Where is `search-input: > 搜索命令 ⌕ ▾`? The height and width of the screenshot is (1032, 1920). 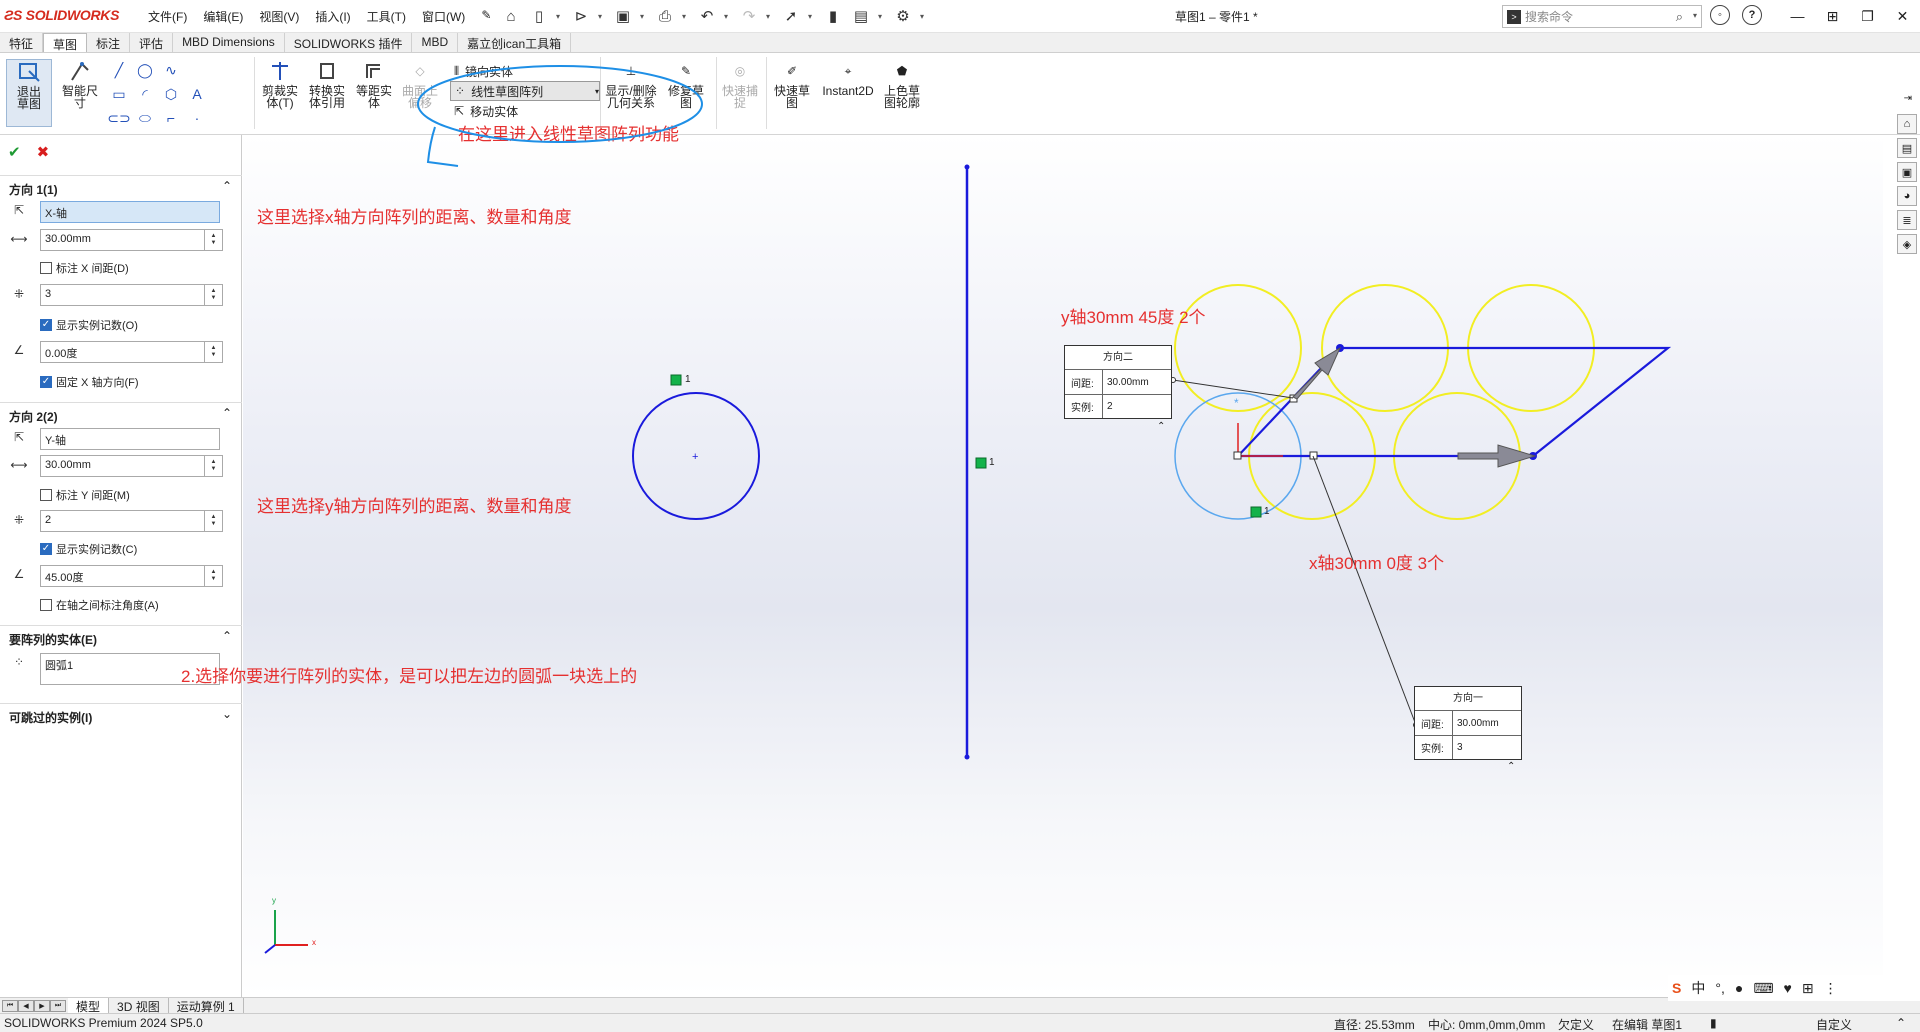
search-input: > 搜索命令 ⌕ ▾ is located at coordinates (1602, 16).